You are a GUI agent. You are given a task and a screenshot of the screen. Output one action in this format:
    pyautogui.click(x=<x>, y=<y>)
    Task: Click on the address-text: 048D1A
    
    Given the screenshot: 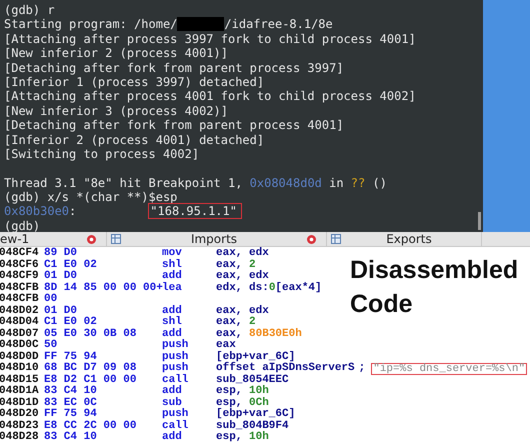 What is the action you would take?
    pyautogui.click(x=20, y=392)
    